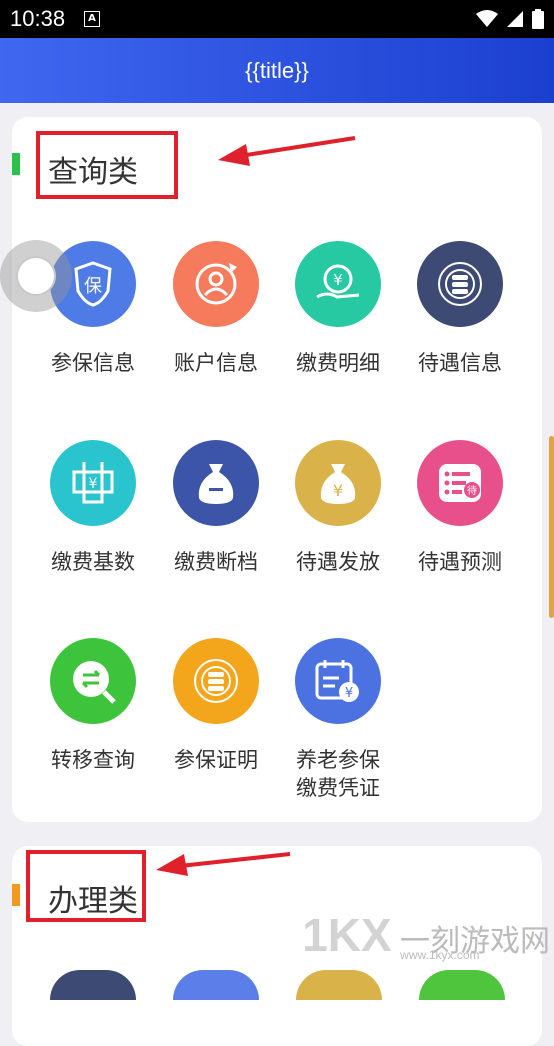  What do you see at coordinates (538, 19) in the screenshot?
I see `battery-icon` at bounding box center [538, 19].